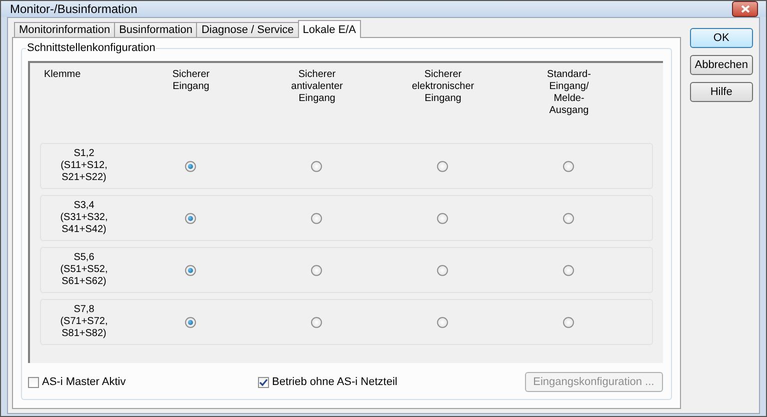 The width and height of the screenshot is (767, 417). I want to click on column-header: Klemme, so click(62, 75).